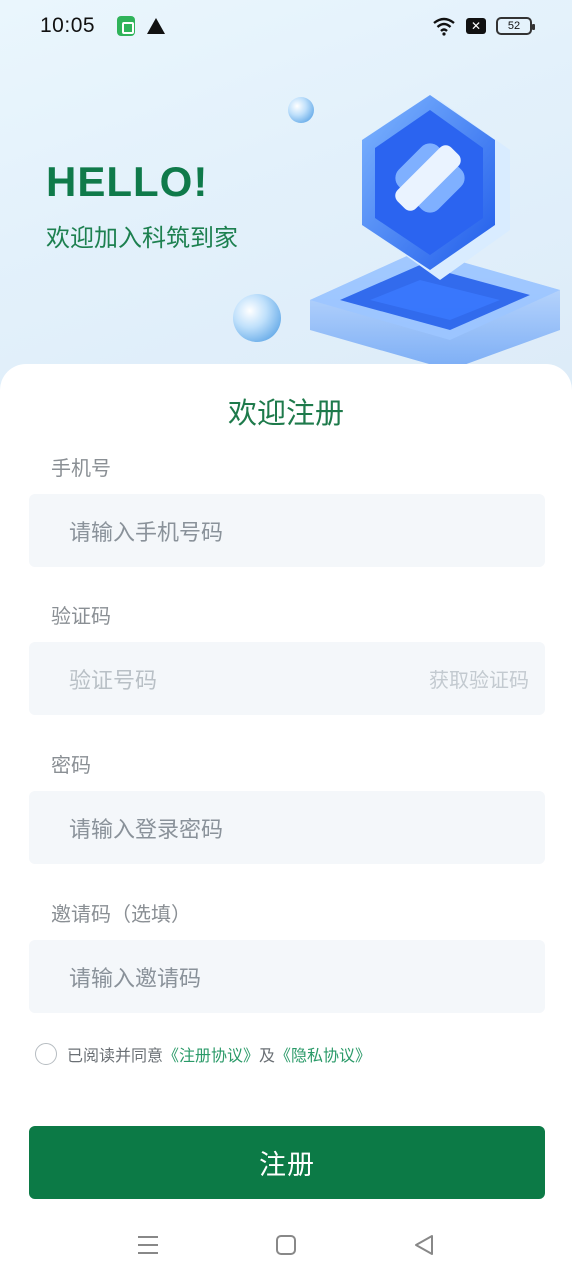  What do you see at coordinates (146, 830) in the screenshot?
I see `password-placeholder: 请输入登录密码` at bounding box center [146, 830].